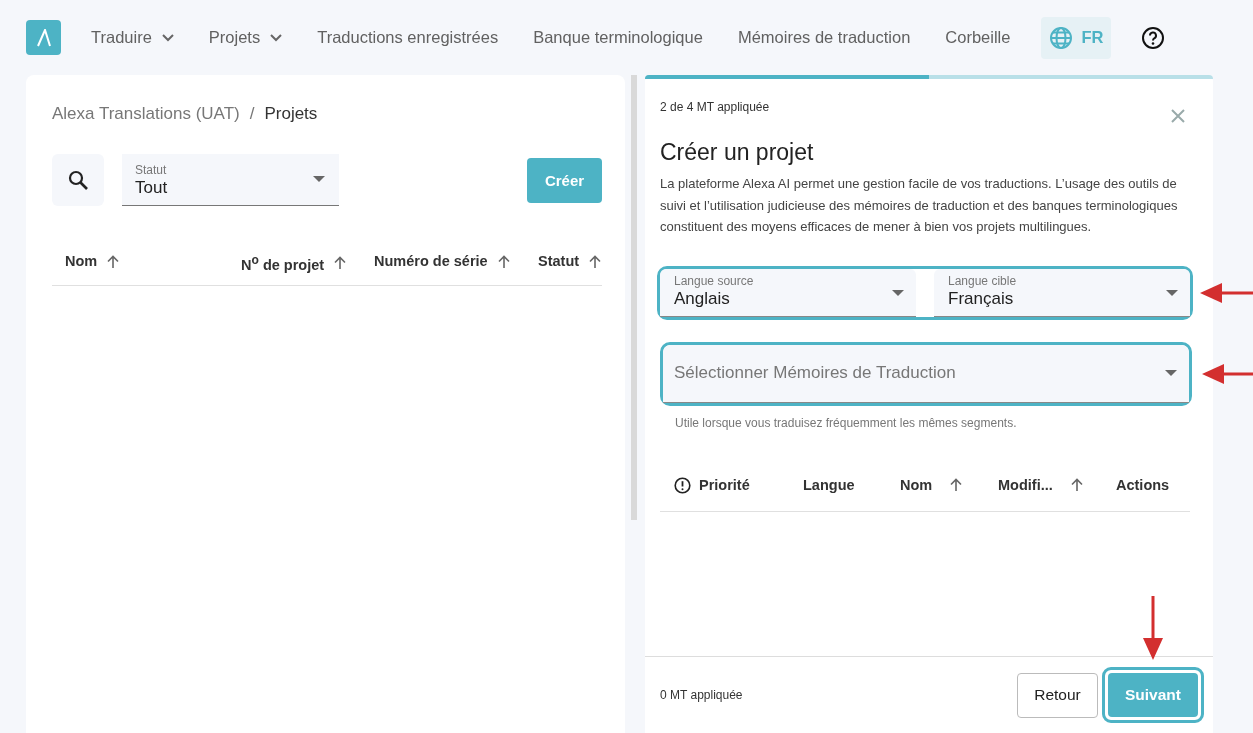 The height and width of the screenshot is (733, 1253). What do you see at coordinates (712, 485) in the screenshot?
I see `column-header: Priorité` at bounding box center [712, 485].